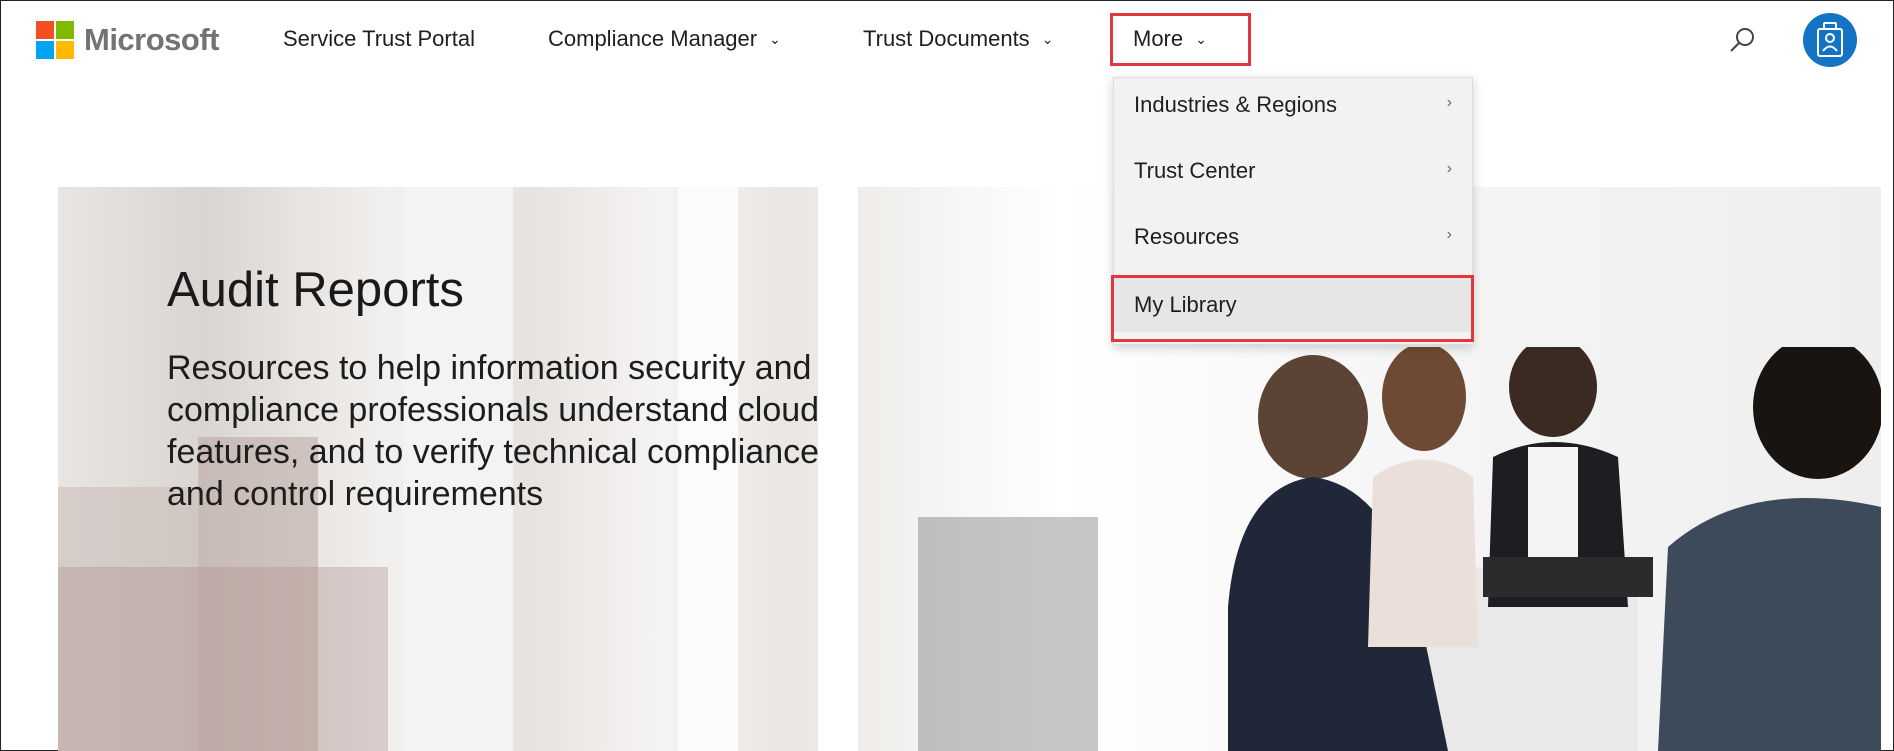 Image resolution: width=1894 pixels, height=751 pixels. I want to click on menu-item-trust-center: Trust Center ›, so click(1293, 171).